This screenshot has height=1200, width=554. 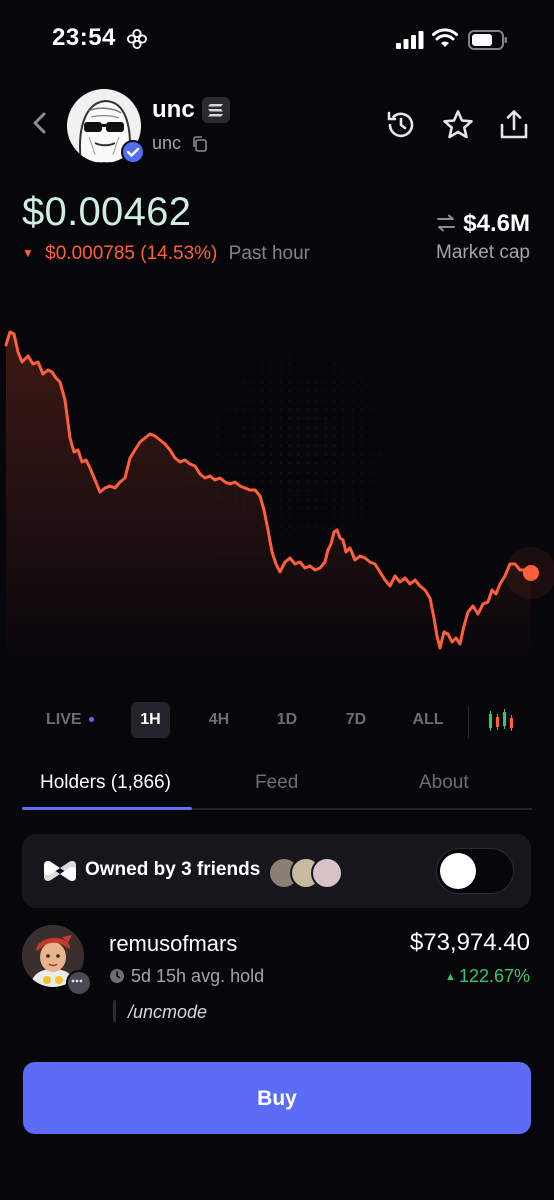 What do you see at coordinates (410, 40) in the screenshot?
I see `signal-icon` at bounding box center [410, 40].